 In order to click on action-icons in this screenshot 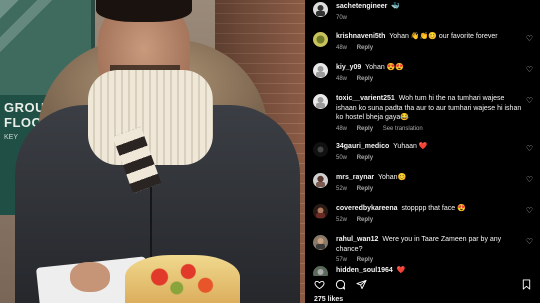, I will do `click(340, 284)`.